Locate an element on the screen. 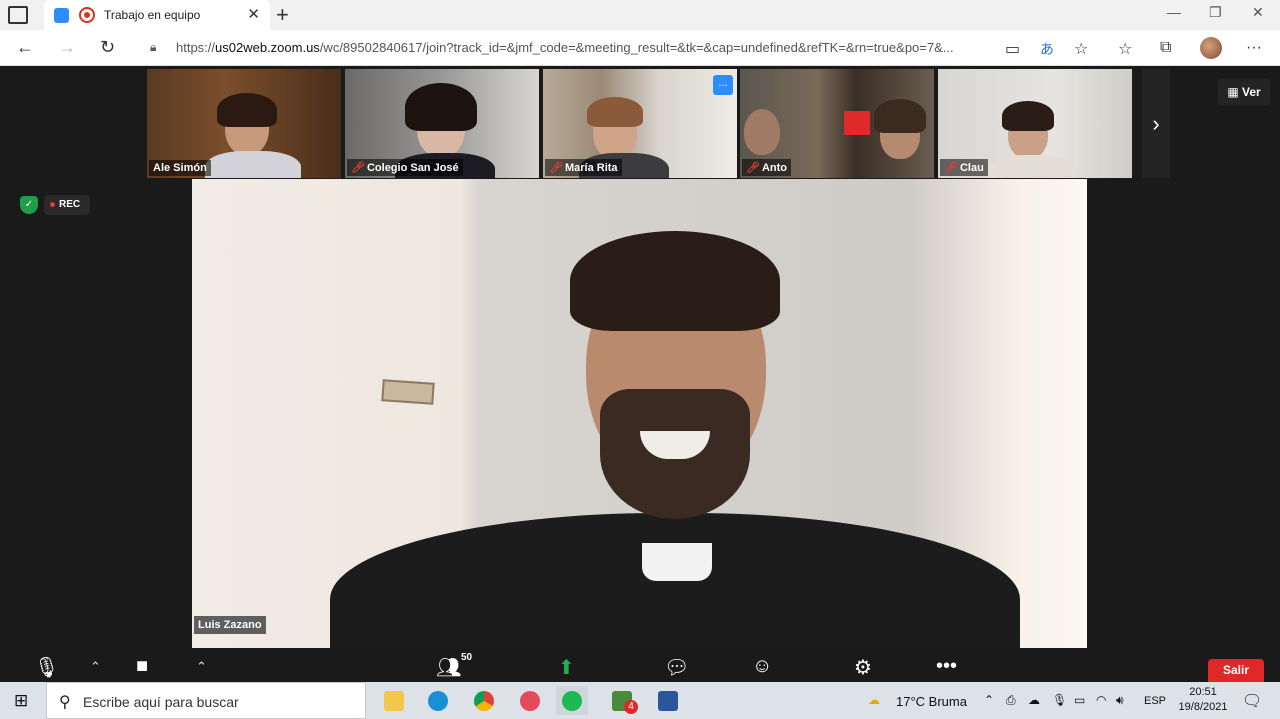  participant-tile: 🎤︎ Clau is located at coordinates (1035, 123).